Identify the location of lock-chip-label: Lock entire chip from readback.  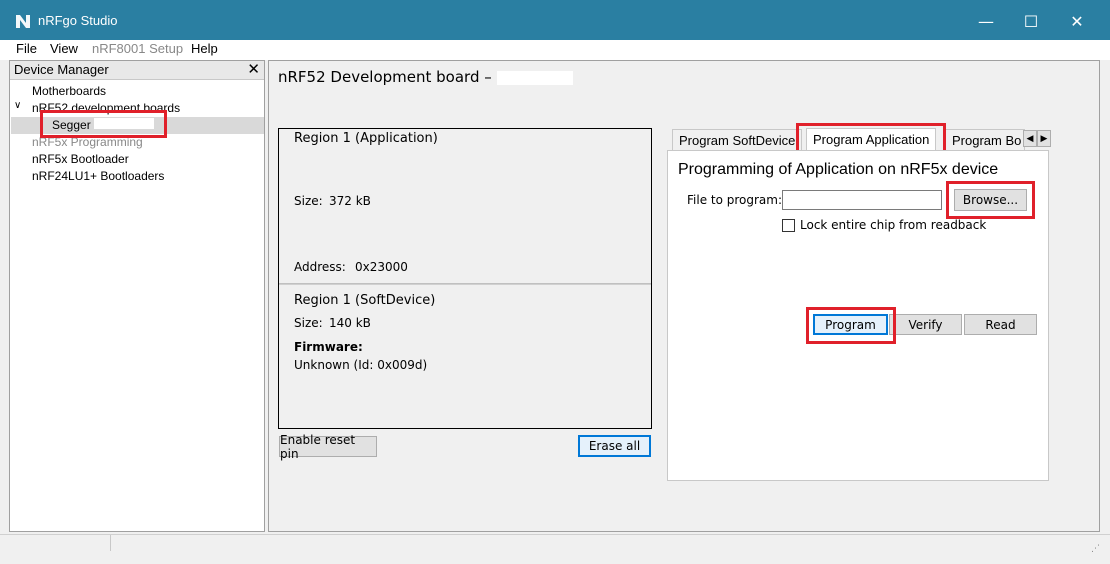
(893, 225).